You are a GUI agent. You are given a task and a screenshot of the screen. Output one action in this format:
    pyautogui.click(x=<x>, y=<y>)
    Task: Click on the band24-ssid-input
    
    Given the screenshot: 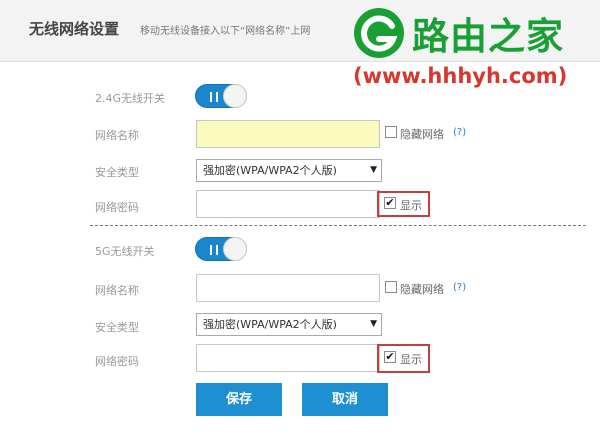 What is the action you would take?
    pyautogui.click(x=288, y=134)
    